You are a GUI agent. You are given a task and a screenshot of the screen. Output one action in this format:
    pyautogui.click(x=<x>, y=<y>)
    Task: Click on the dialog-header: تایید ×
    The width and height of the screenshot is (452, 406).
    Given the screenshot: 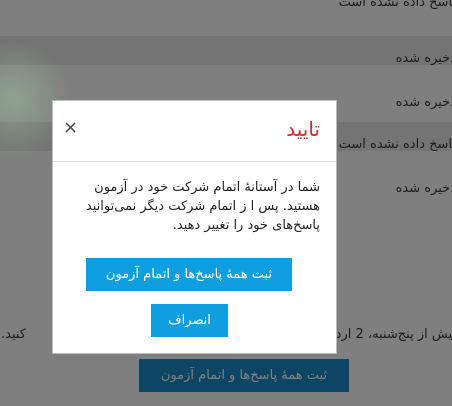 What is the action you would take?
    pyautogui.click(x=194, y=131)
    